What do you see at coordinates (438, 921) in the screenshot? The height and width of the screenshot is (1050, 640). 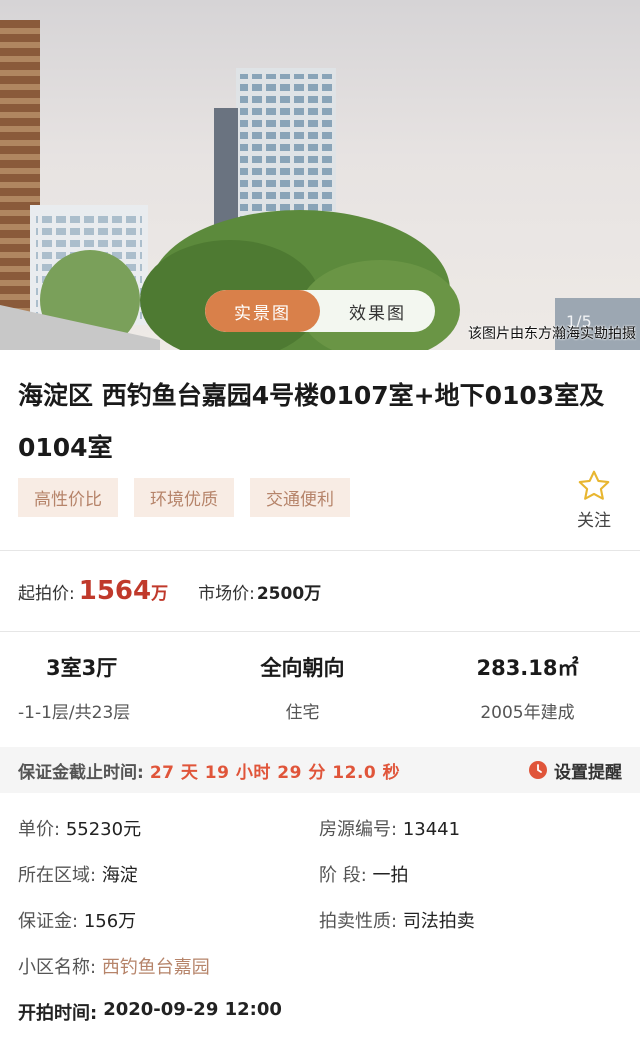 I see `info-value: 司法拍卖` at bounding box center [438, 921].